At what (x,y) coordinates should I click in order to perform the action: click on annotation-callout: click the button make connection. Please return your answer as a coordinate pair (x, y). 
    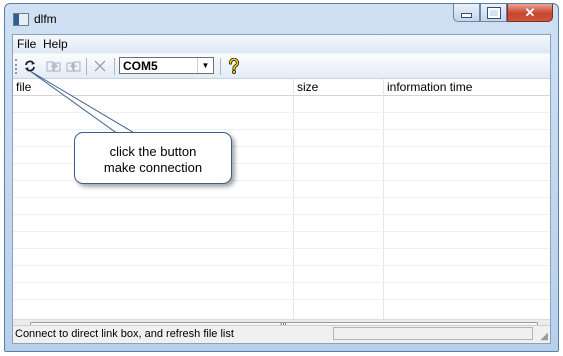
    Looking at the image, I should click on (153, 158).